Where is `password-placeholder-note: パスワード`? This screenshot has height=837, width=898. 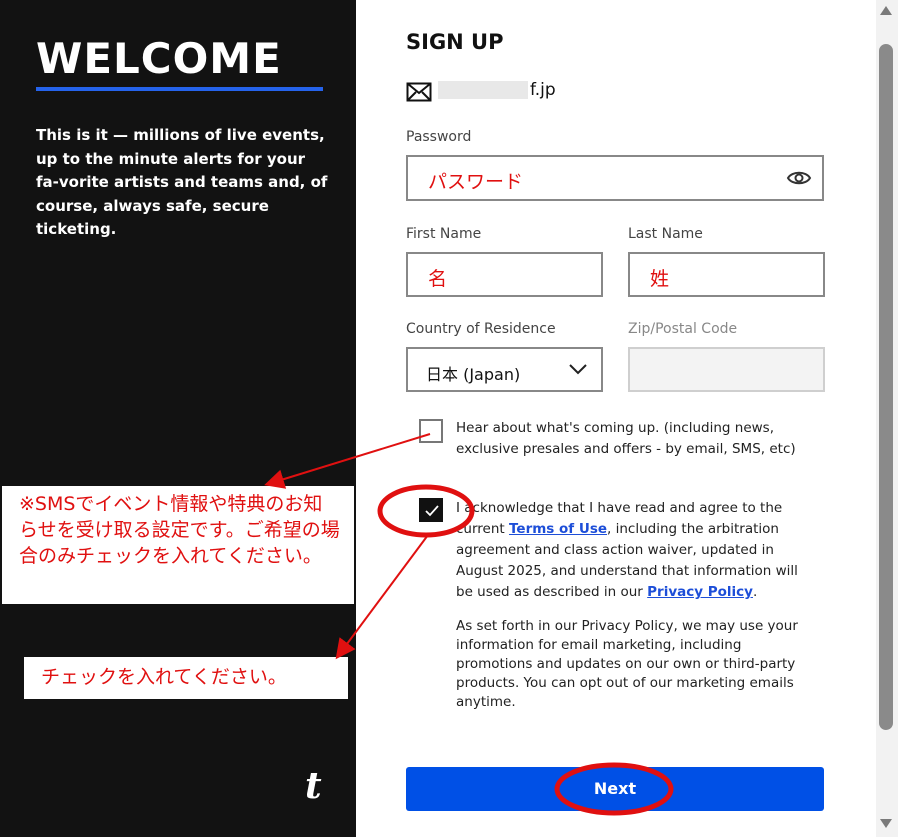
password-placeholder-note: パスワード is located at coordinates (476, 182).